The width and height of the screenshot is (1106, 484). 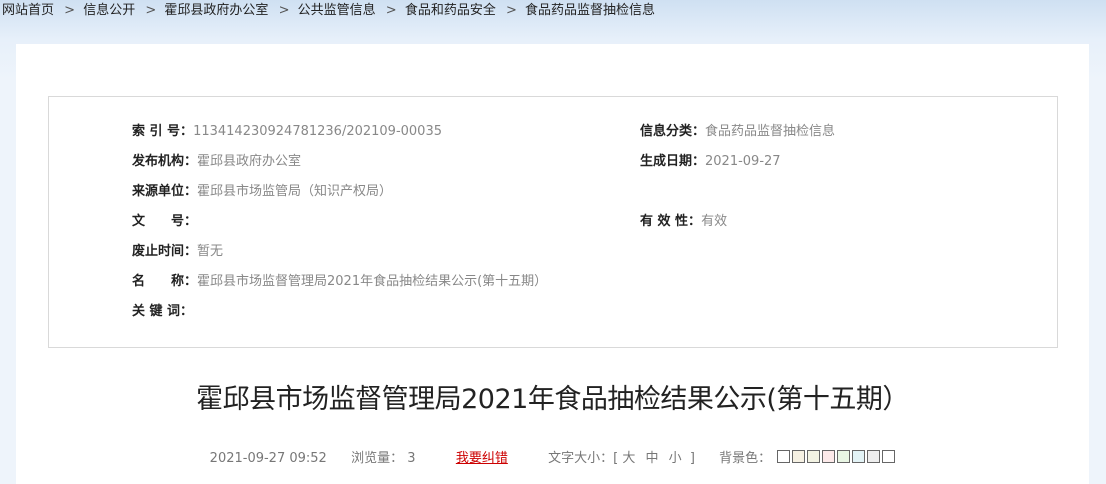 What do you see at coordinates (268, 458) in the screenshot?
I see `publish-datetime: 2021-09-27 09:52` at bounding box center [268, 458].